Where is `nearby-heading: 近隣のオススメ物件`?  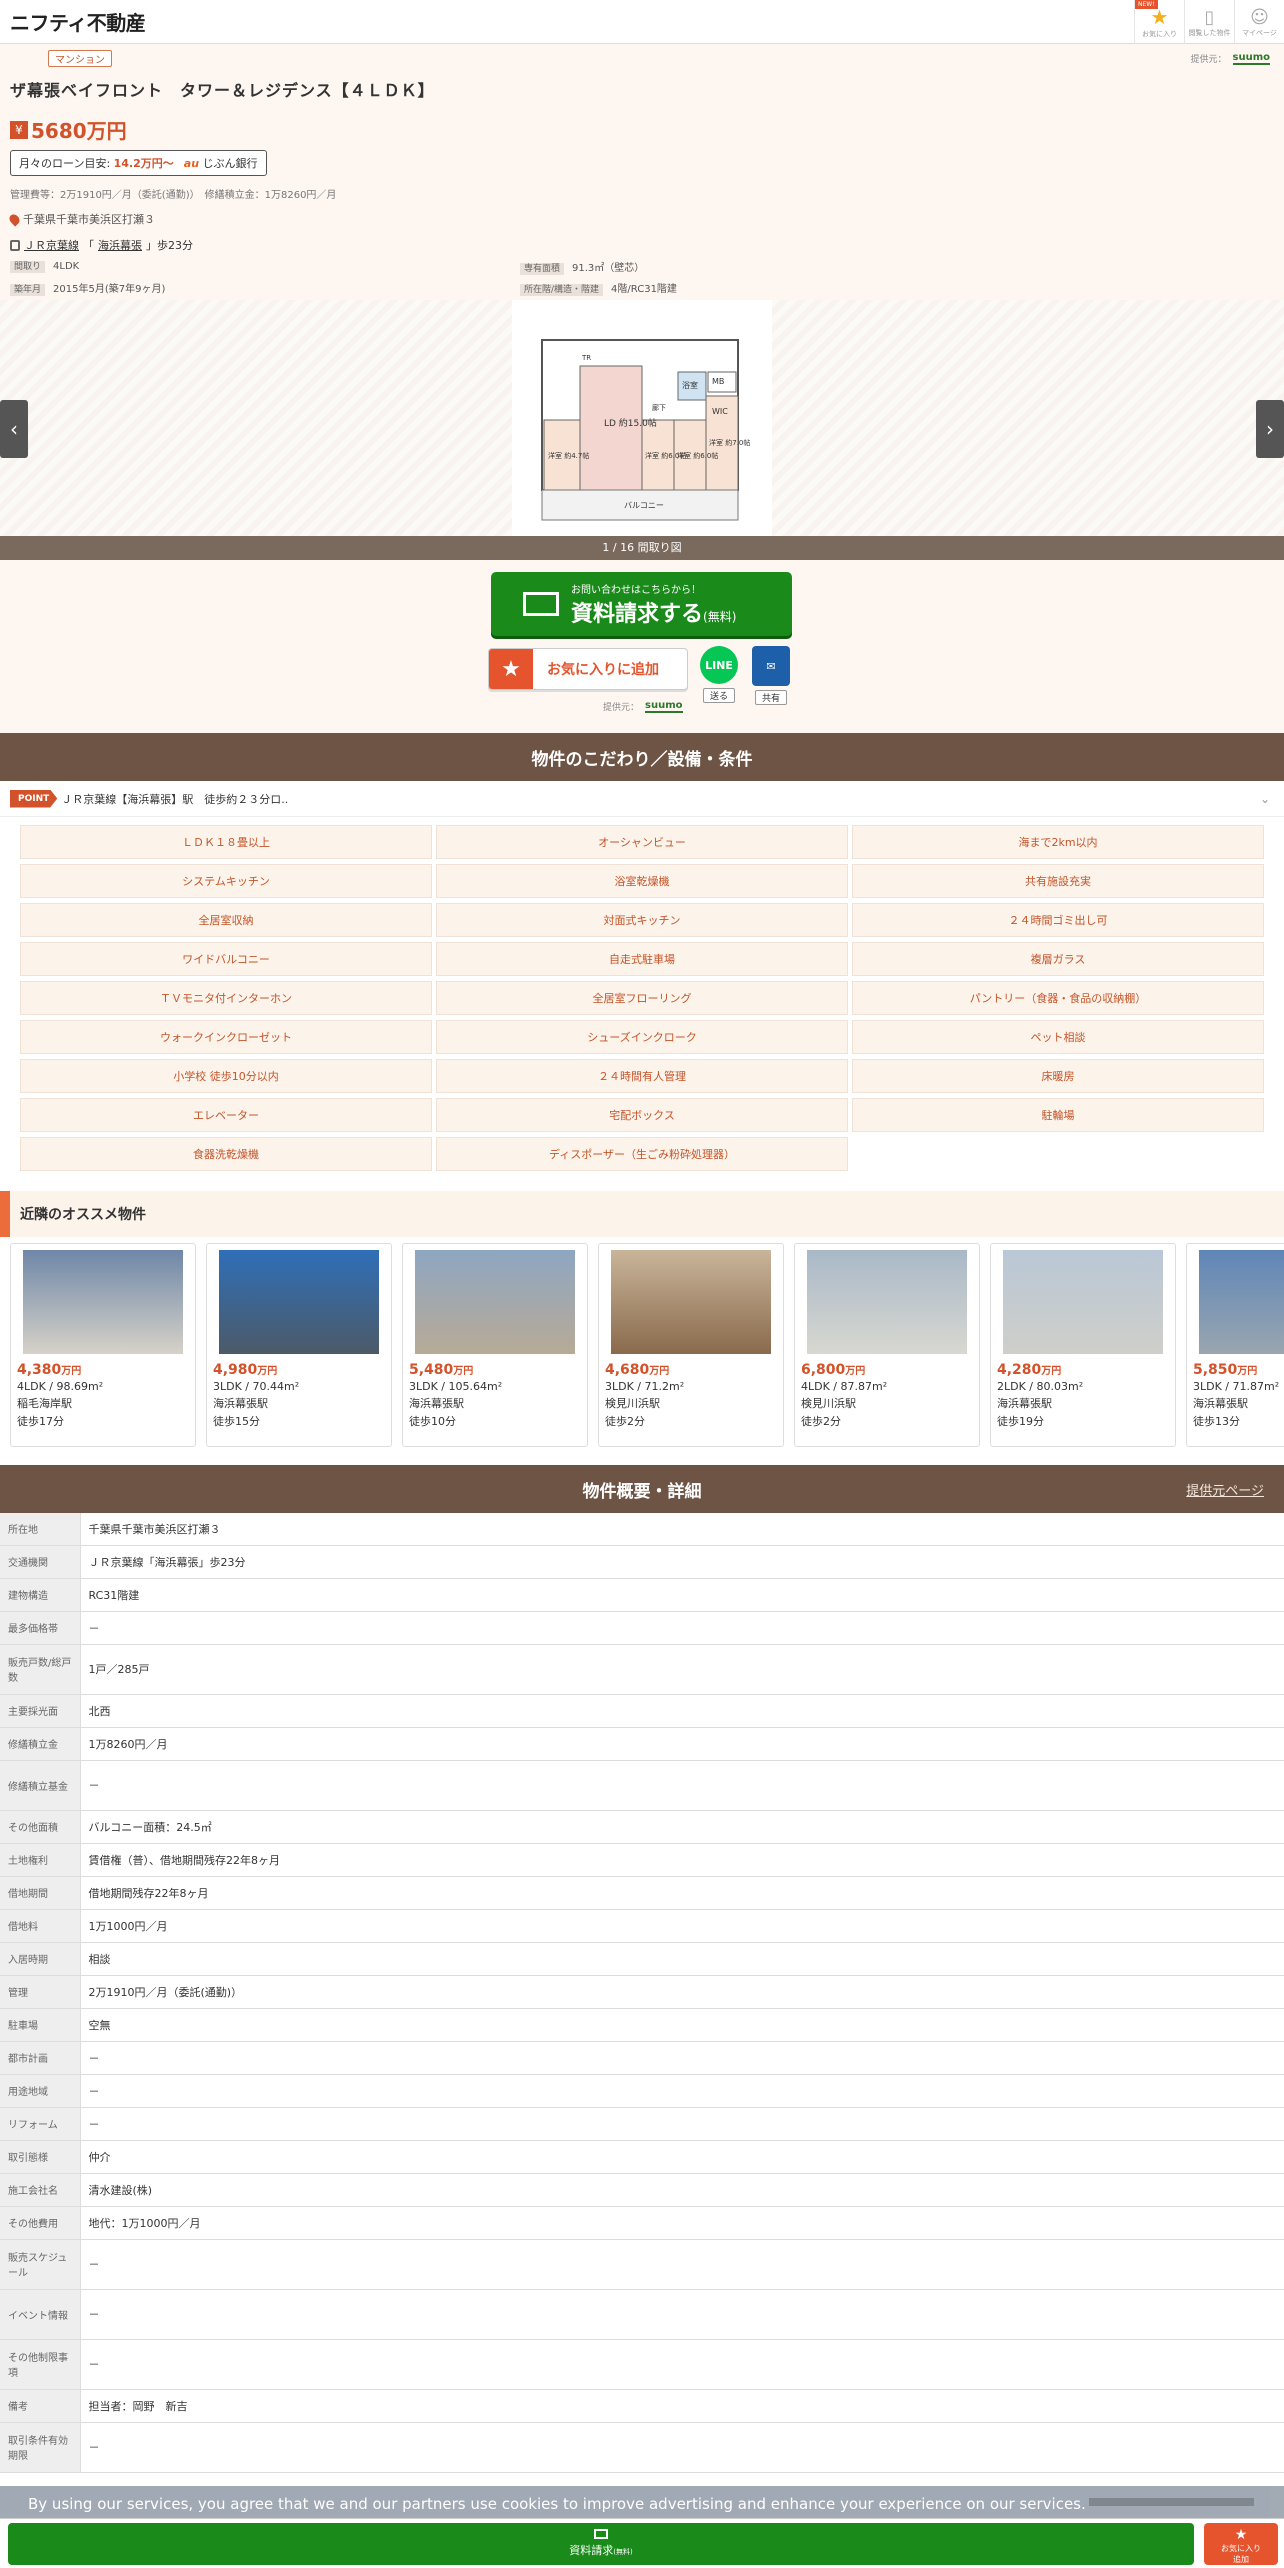 nearby-heading: 近隣のオススメ物件 is located at coordinates (642, 1214).